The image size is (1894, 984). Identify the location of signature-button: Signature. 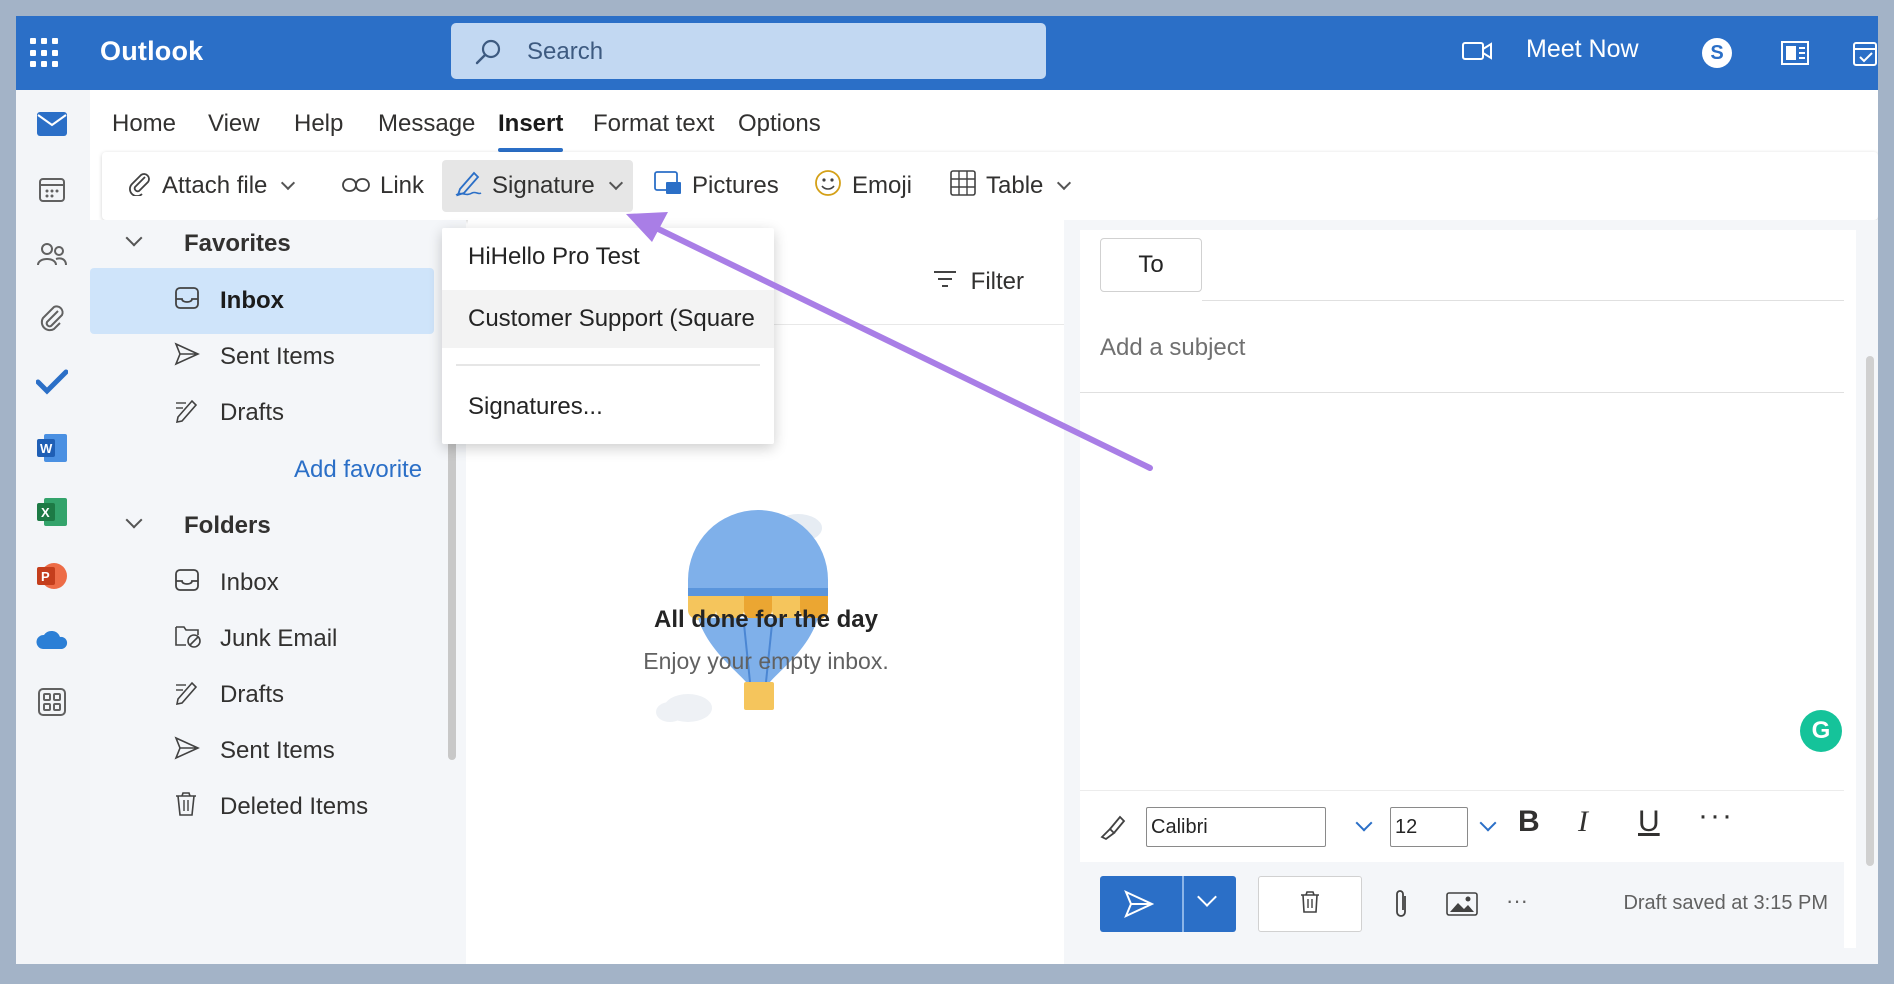
(537, 186).